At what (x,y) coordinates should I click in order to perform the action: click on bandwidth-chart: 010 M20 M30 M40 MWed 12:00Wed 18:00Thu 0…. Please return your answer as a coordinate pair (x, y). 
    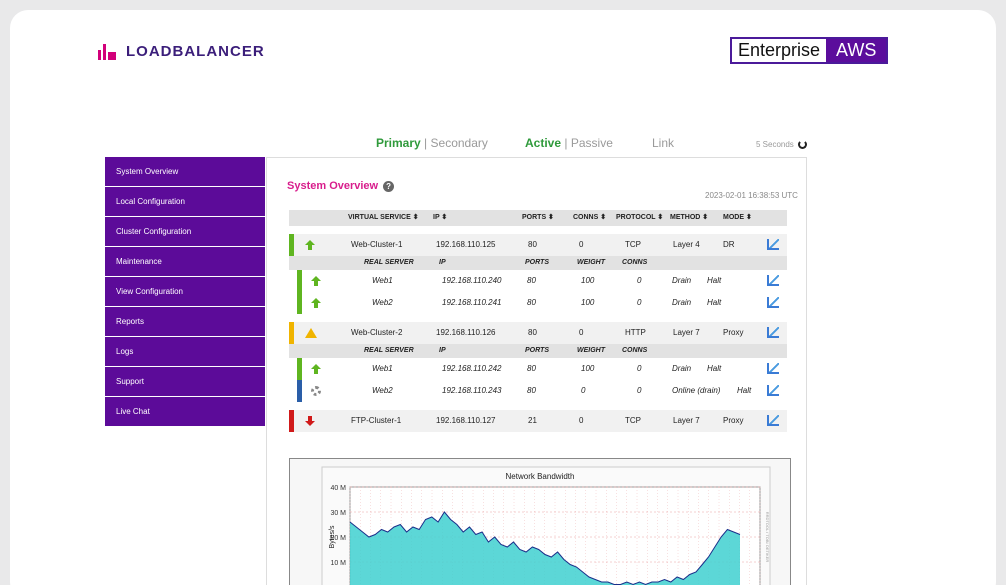
    Looking at the image, I should click on (546, 525).